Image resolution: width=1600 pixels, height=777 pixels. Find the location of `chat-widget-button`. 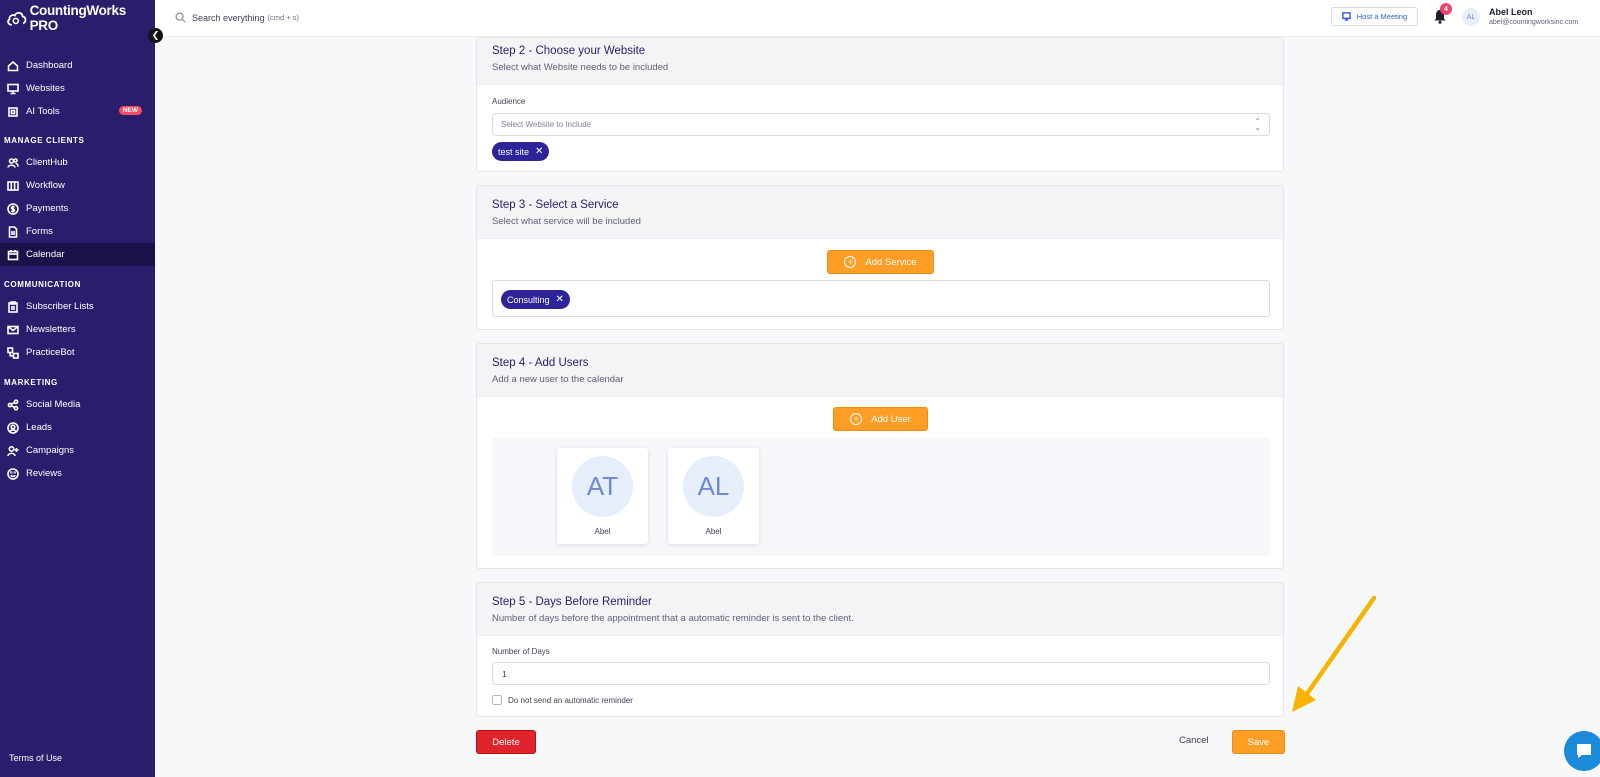

chat-widget-button is located at coordinates (1582, 751).